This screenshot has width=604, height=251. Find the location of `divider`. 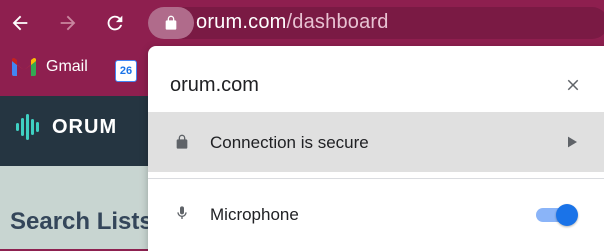

divider is located at coordinates (376, 178).